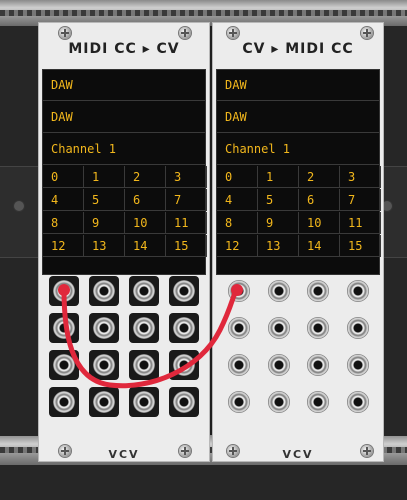 The height and width of the screenshot is (500, 407). Describe the element at coordinates (124, 454) in the screenshot. I see `vcv-logo: VCV` at that location.